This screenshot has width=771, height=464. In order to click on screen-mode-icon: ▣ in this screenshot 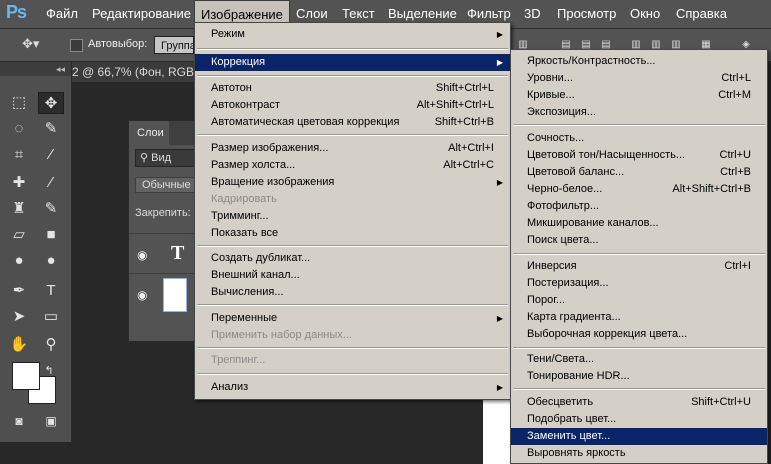, I will do `click(51, 421)`.